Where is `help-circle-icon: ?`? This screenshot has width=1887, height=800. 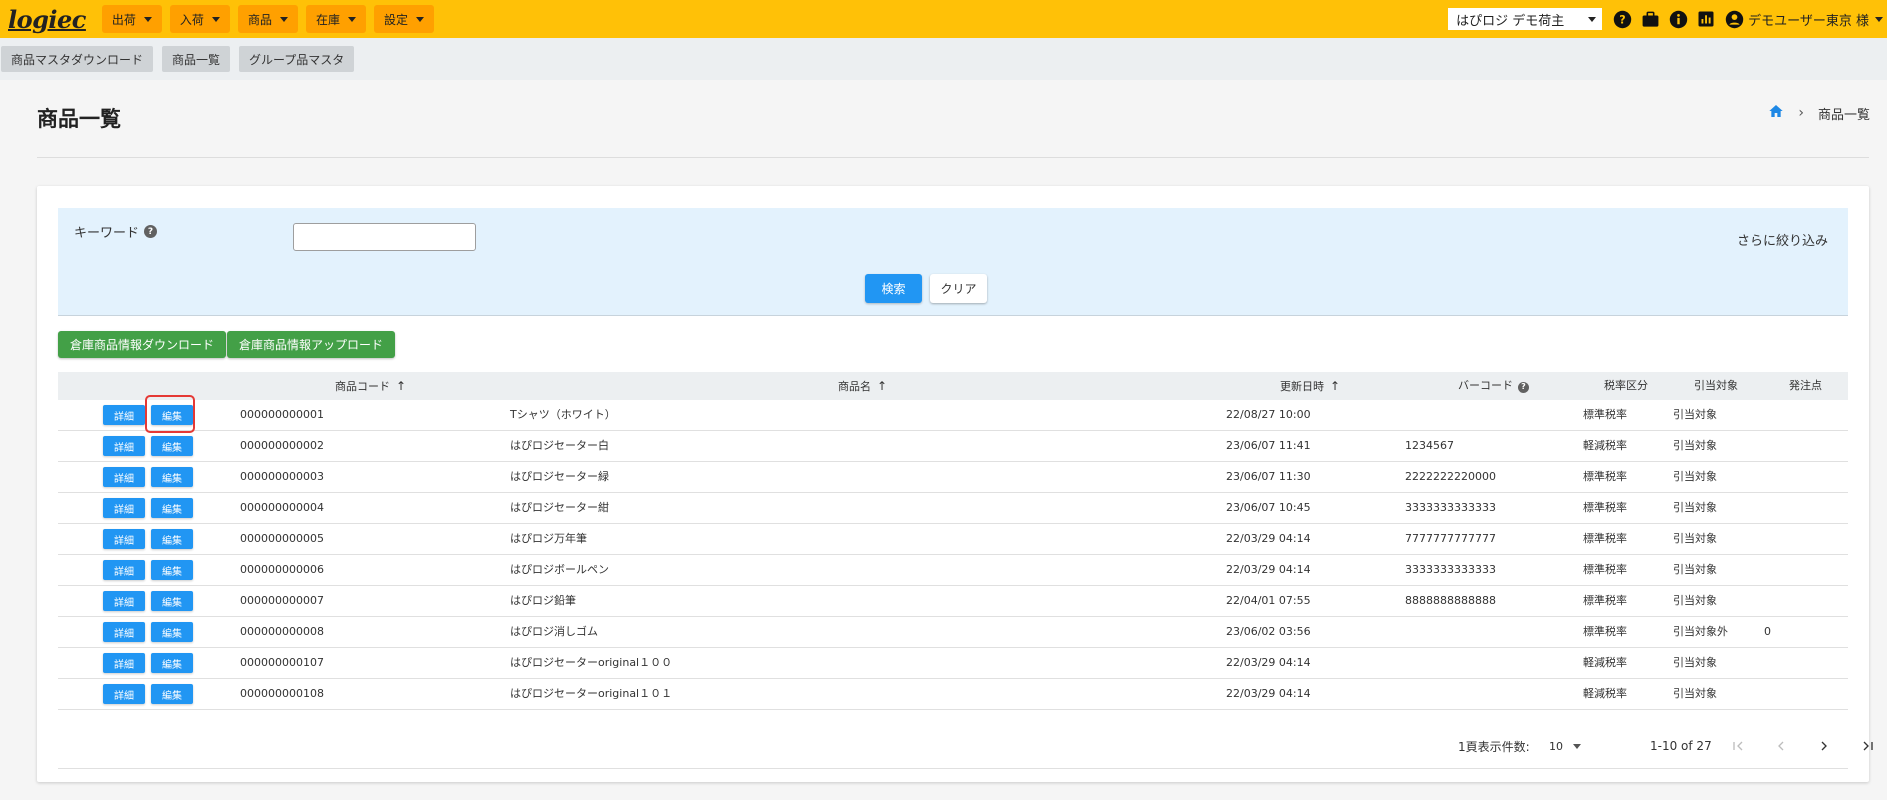
help-circle-icon: ? is located at coordinates (1622, 19).